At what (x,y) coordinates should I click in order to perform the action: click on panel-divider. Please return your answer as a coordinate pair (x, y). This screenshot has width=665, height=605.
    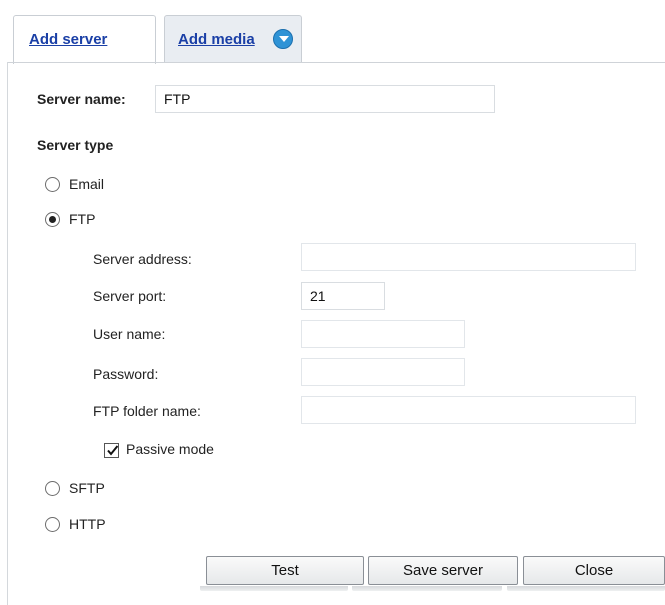
    Looking at the image, I should click on (336, 62).